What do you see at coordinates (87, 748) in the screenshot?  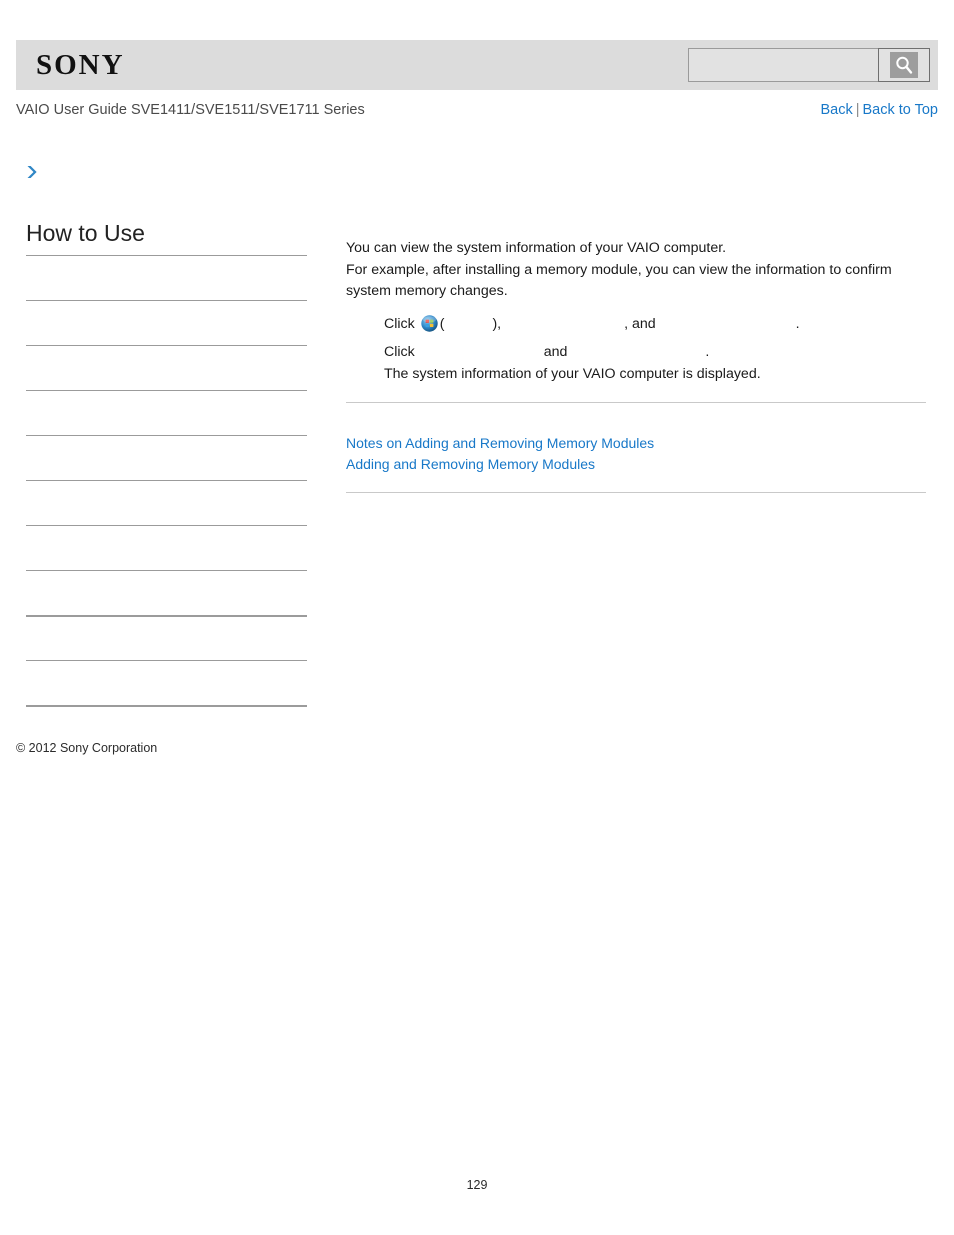 I see `copyright-text: © 2012 Sony Corporation` at bounding box center [87, 748].